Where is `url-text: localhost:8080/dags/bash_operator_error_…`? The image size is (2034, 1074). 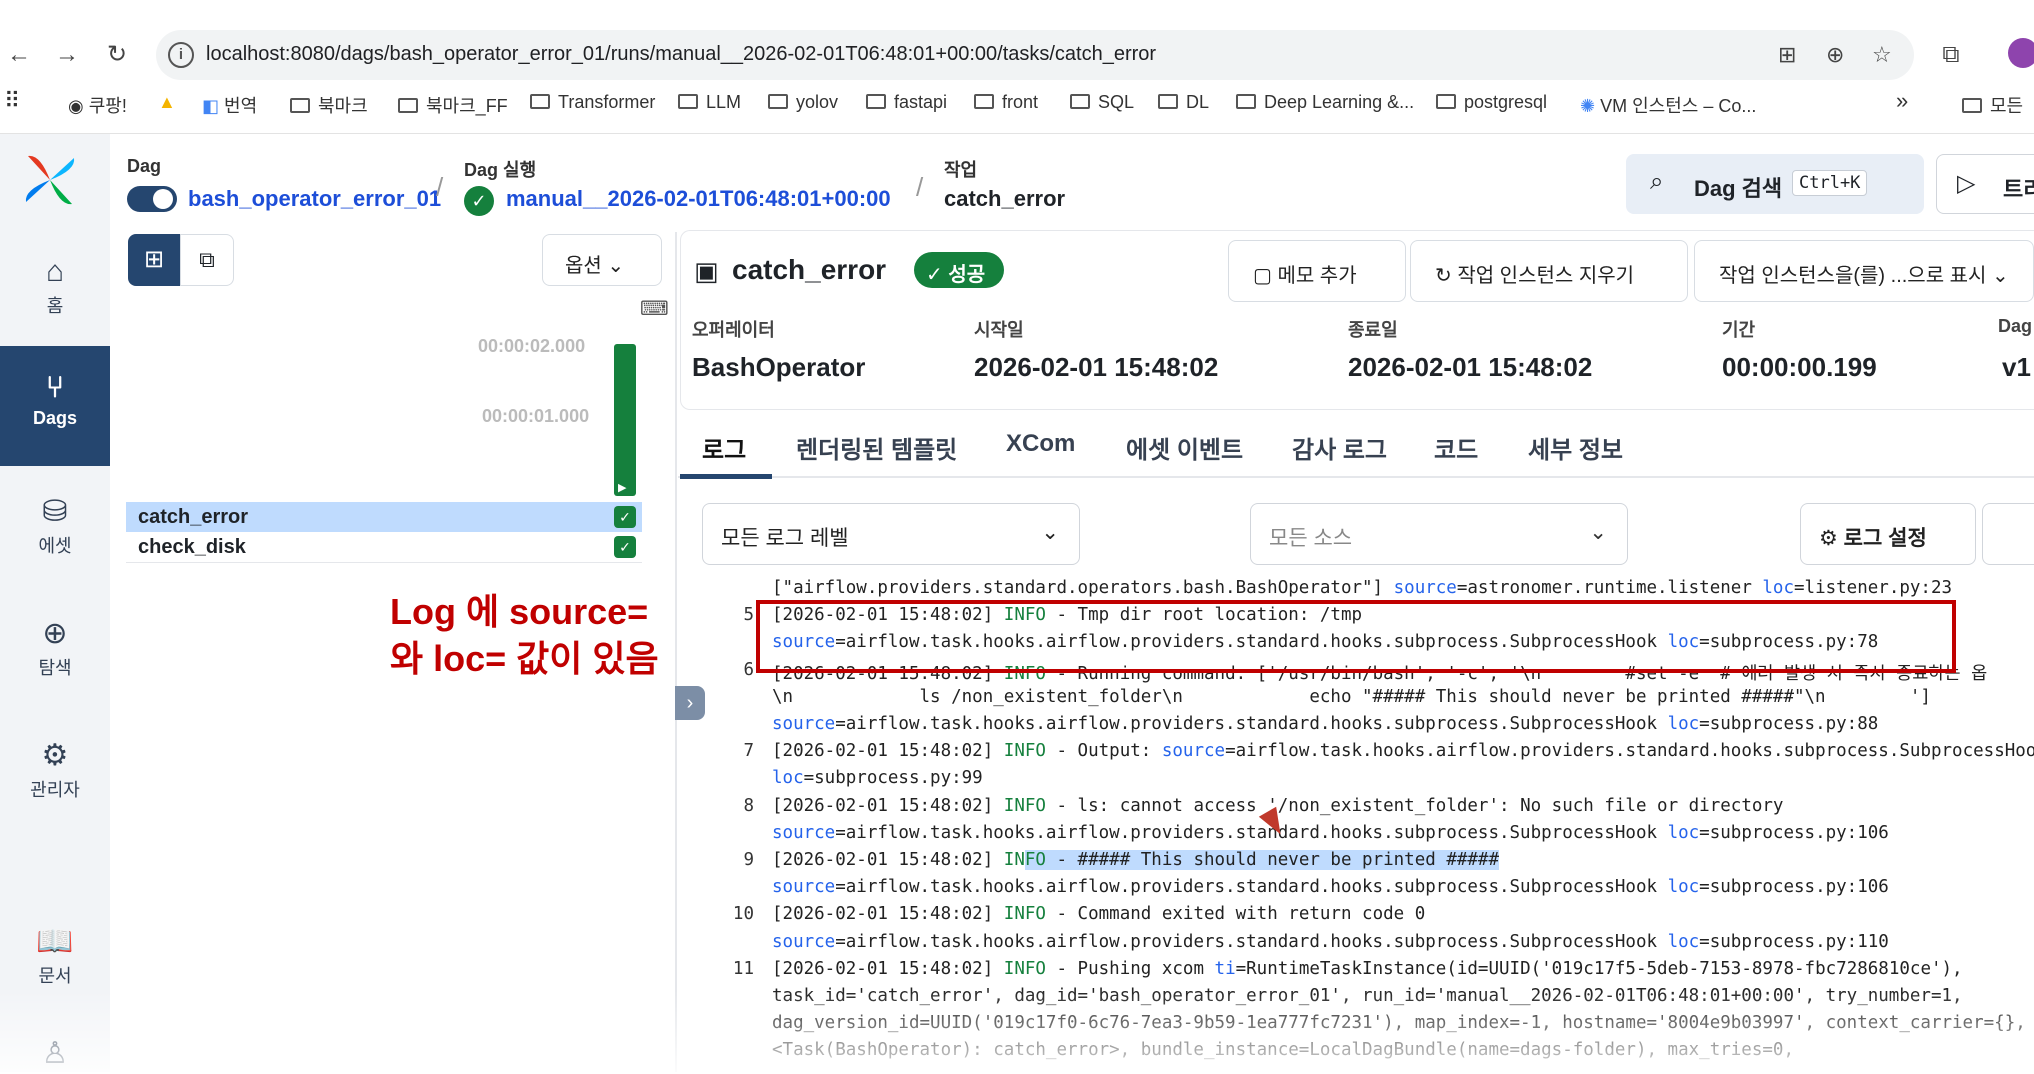
url-text: localhost:8080/dags/bash_operator_error_… is located at coordinates (681, 54).